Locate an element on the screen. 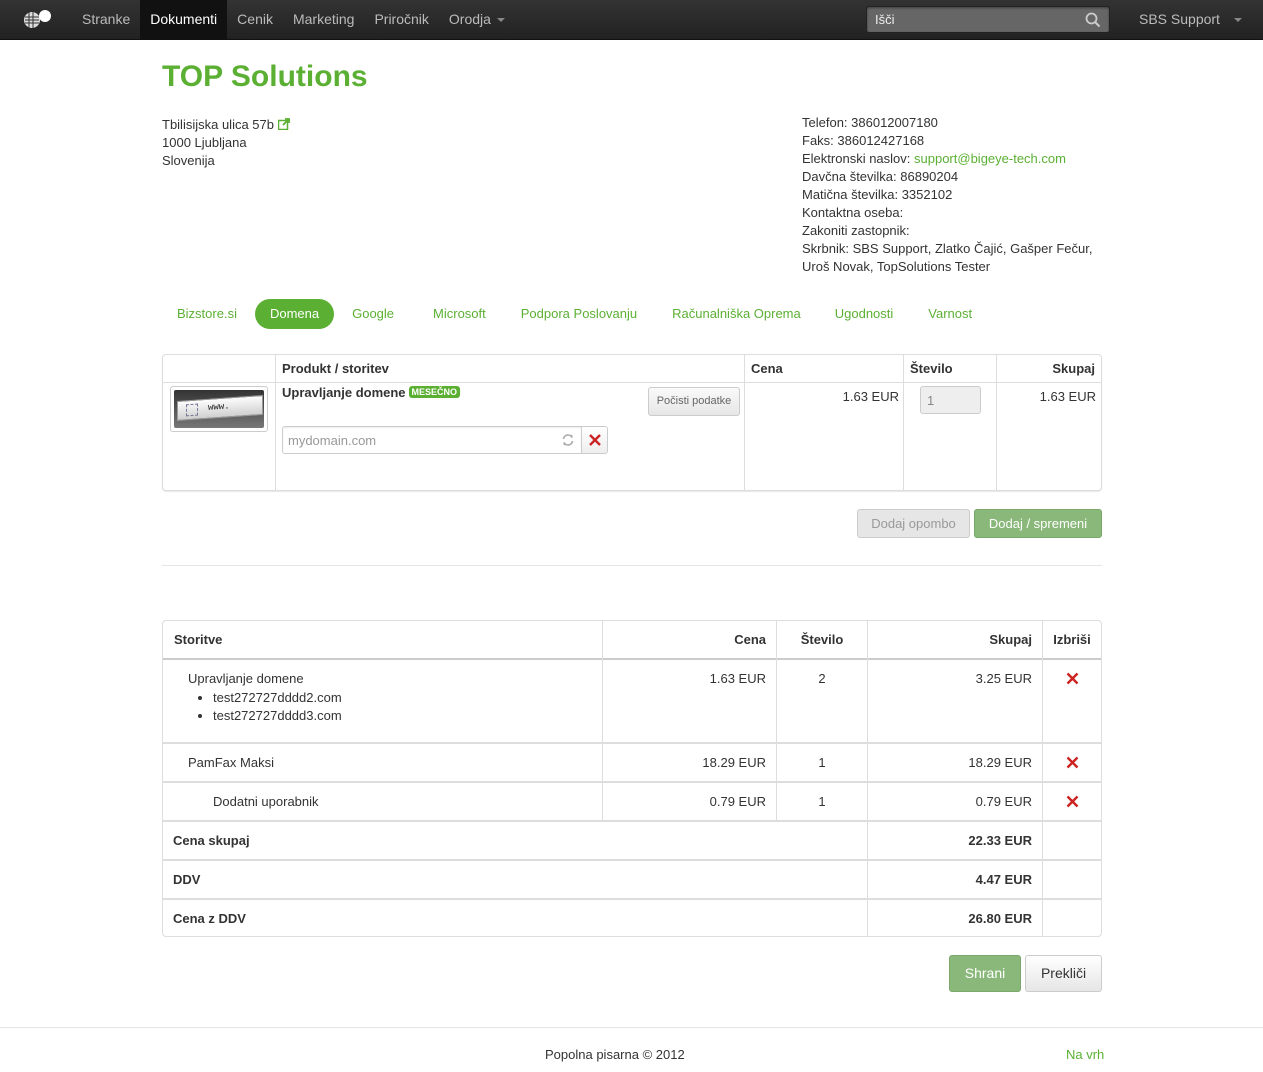 This screenshot has height=1072, width=1263. tab-racunalniska-oprema: Računalniška Oprema is located at coordinates (736, 314).